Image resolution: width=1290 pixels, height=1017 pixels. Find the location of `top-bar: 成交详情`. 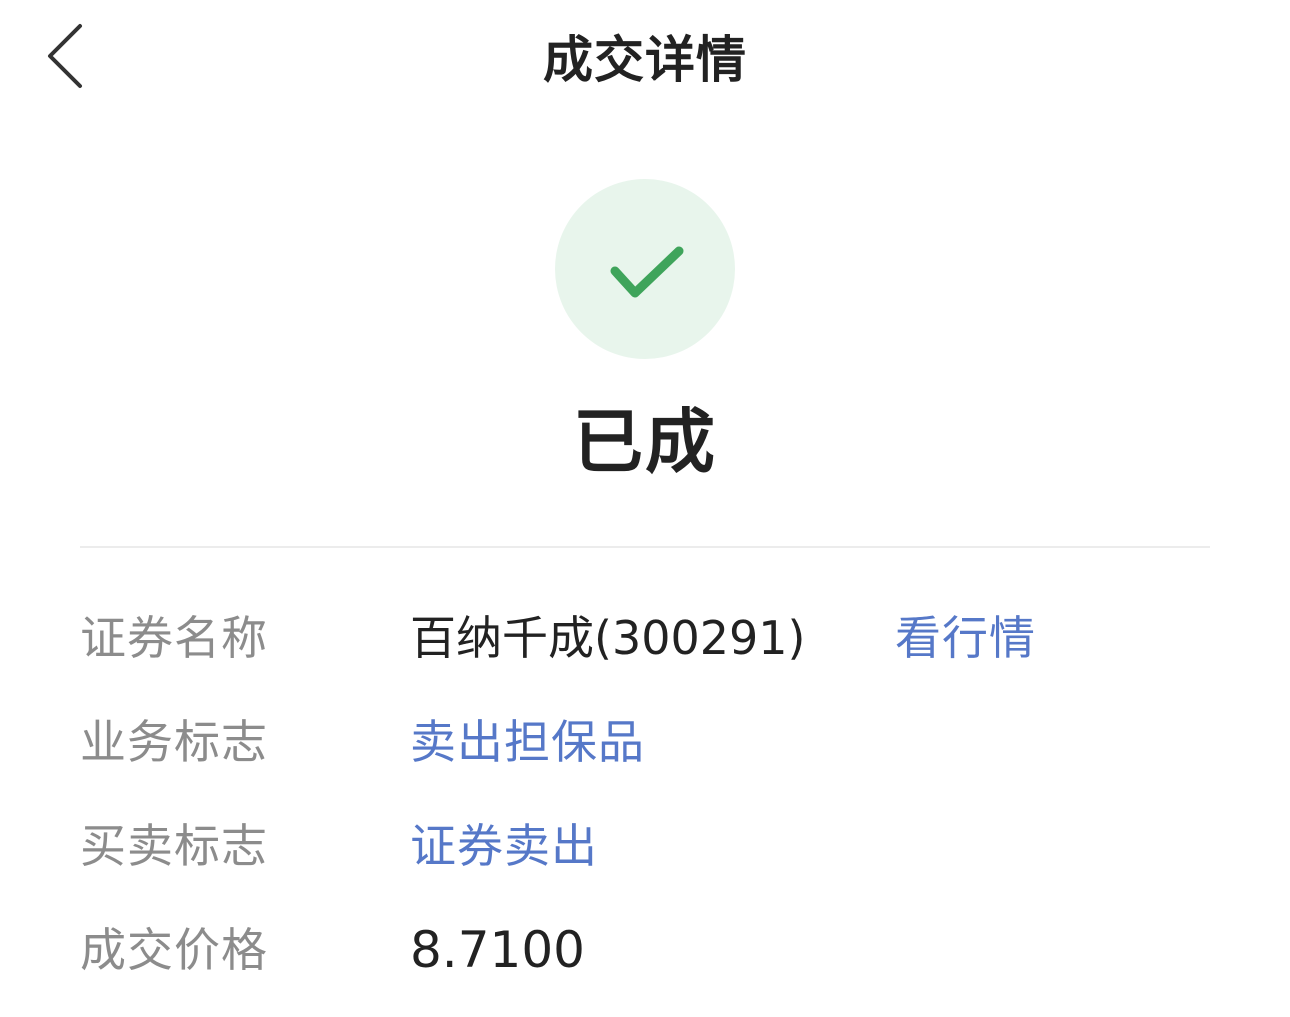

top-bar: 成交详情 is located at coordinates (645, 62).